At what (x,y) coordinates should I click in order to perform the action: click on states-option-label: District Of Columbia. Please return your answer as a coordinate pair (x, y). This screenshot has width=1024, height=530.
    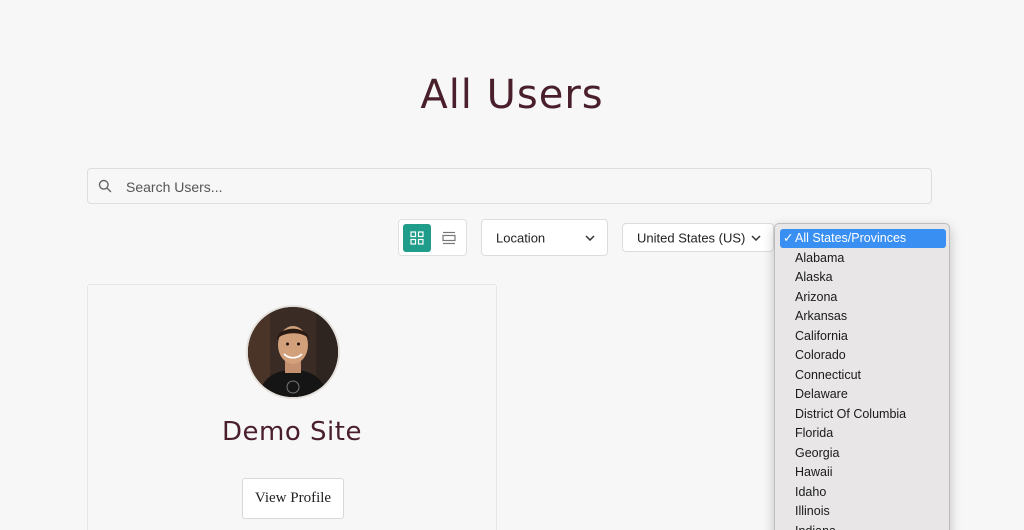
    Looking at the image, I should click on (851, 413).